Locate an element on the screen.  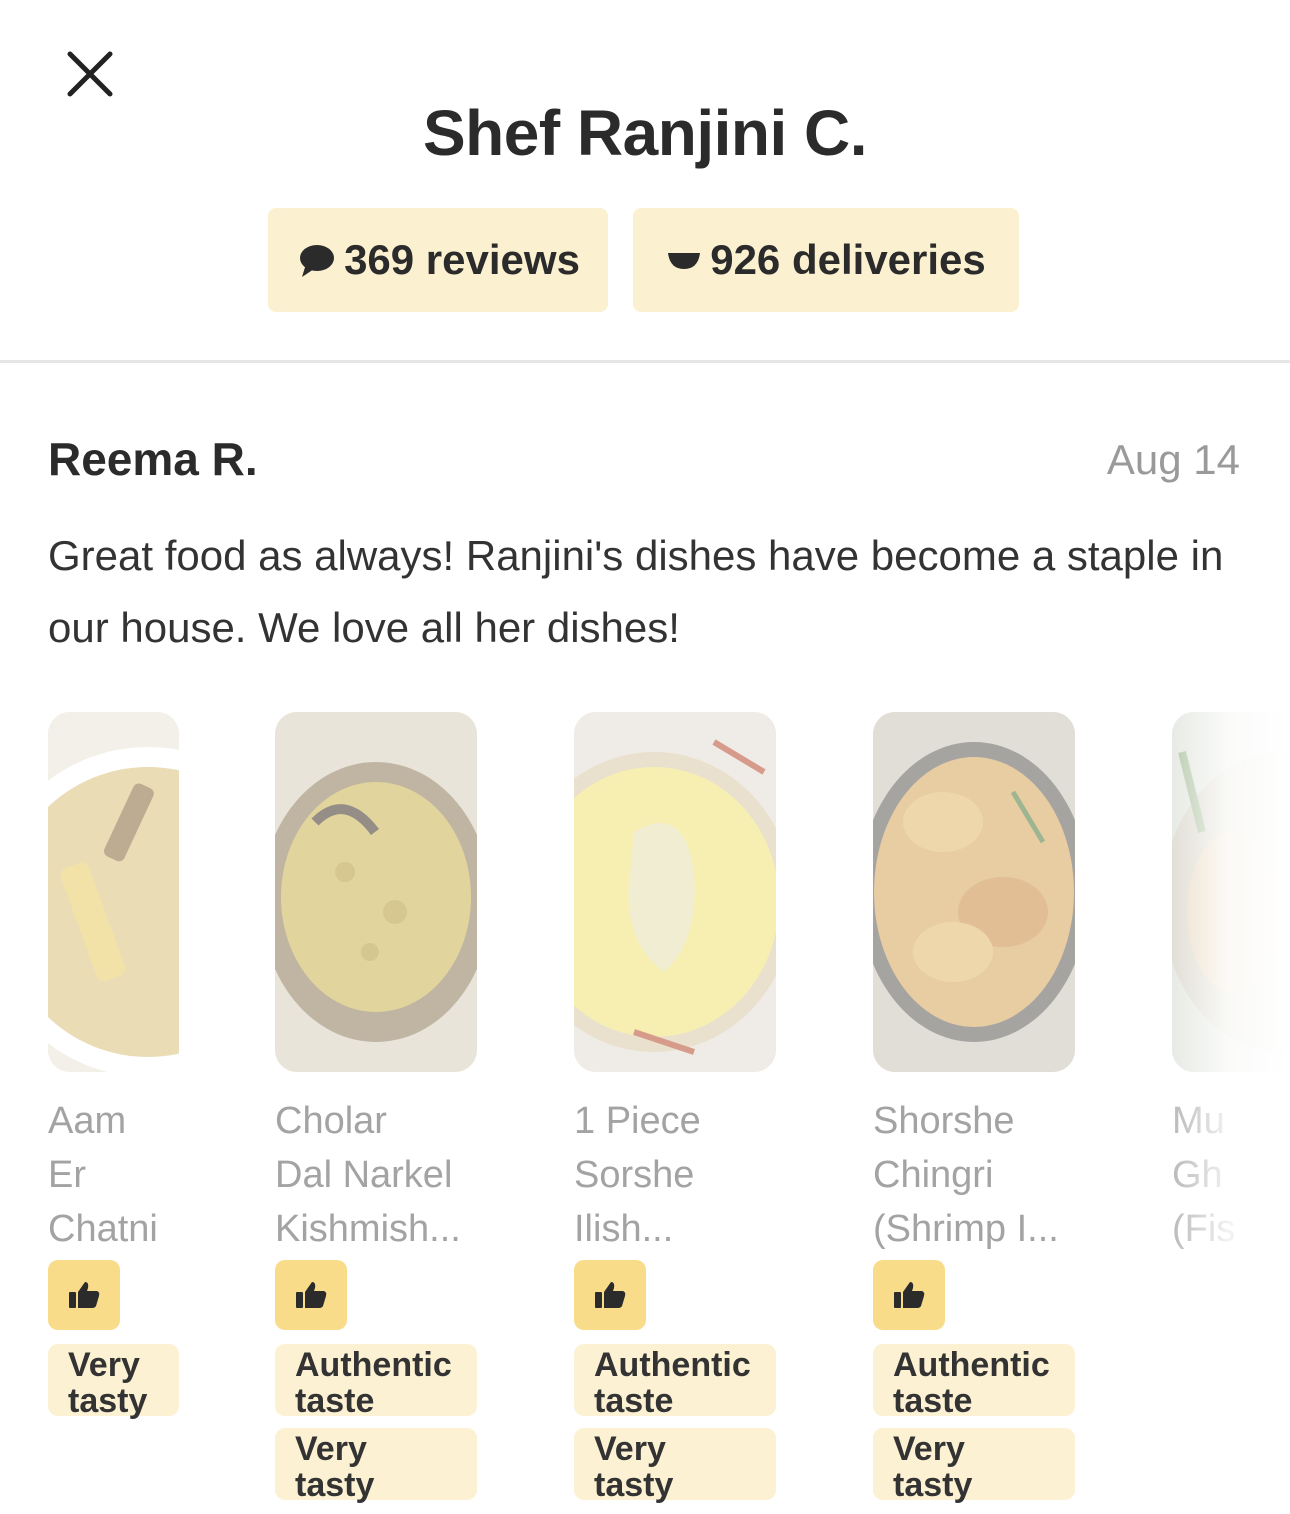
dish-name: Aam Er Chatni is located at coordinates (103, 1175).